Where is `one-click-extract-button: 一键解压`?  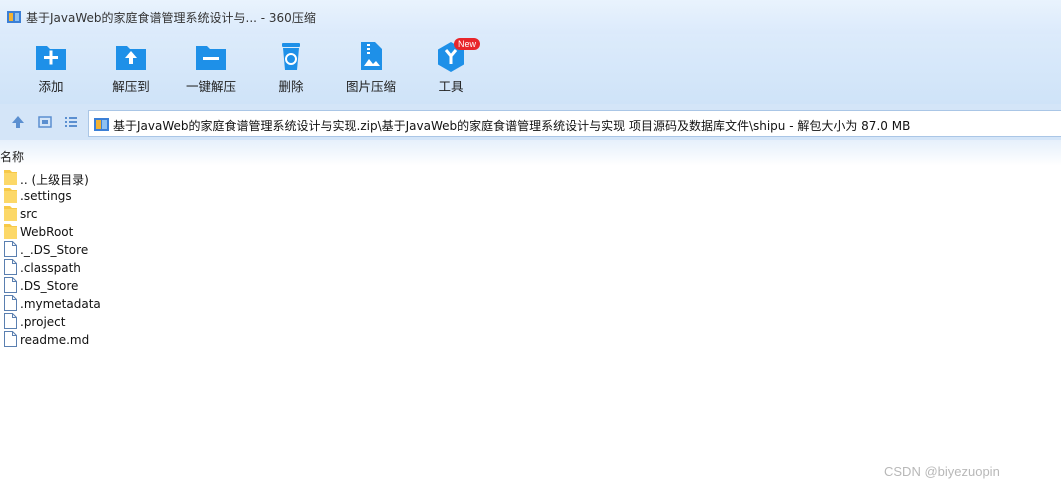 one-click-extract-button: 一键解压 is located at coordinates (211, 70).